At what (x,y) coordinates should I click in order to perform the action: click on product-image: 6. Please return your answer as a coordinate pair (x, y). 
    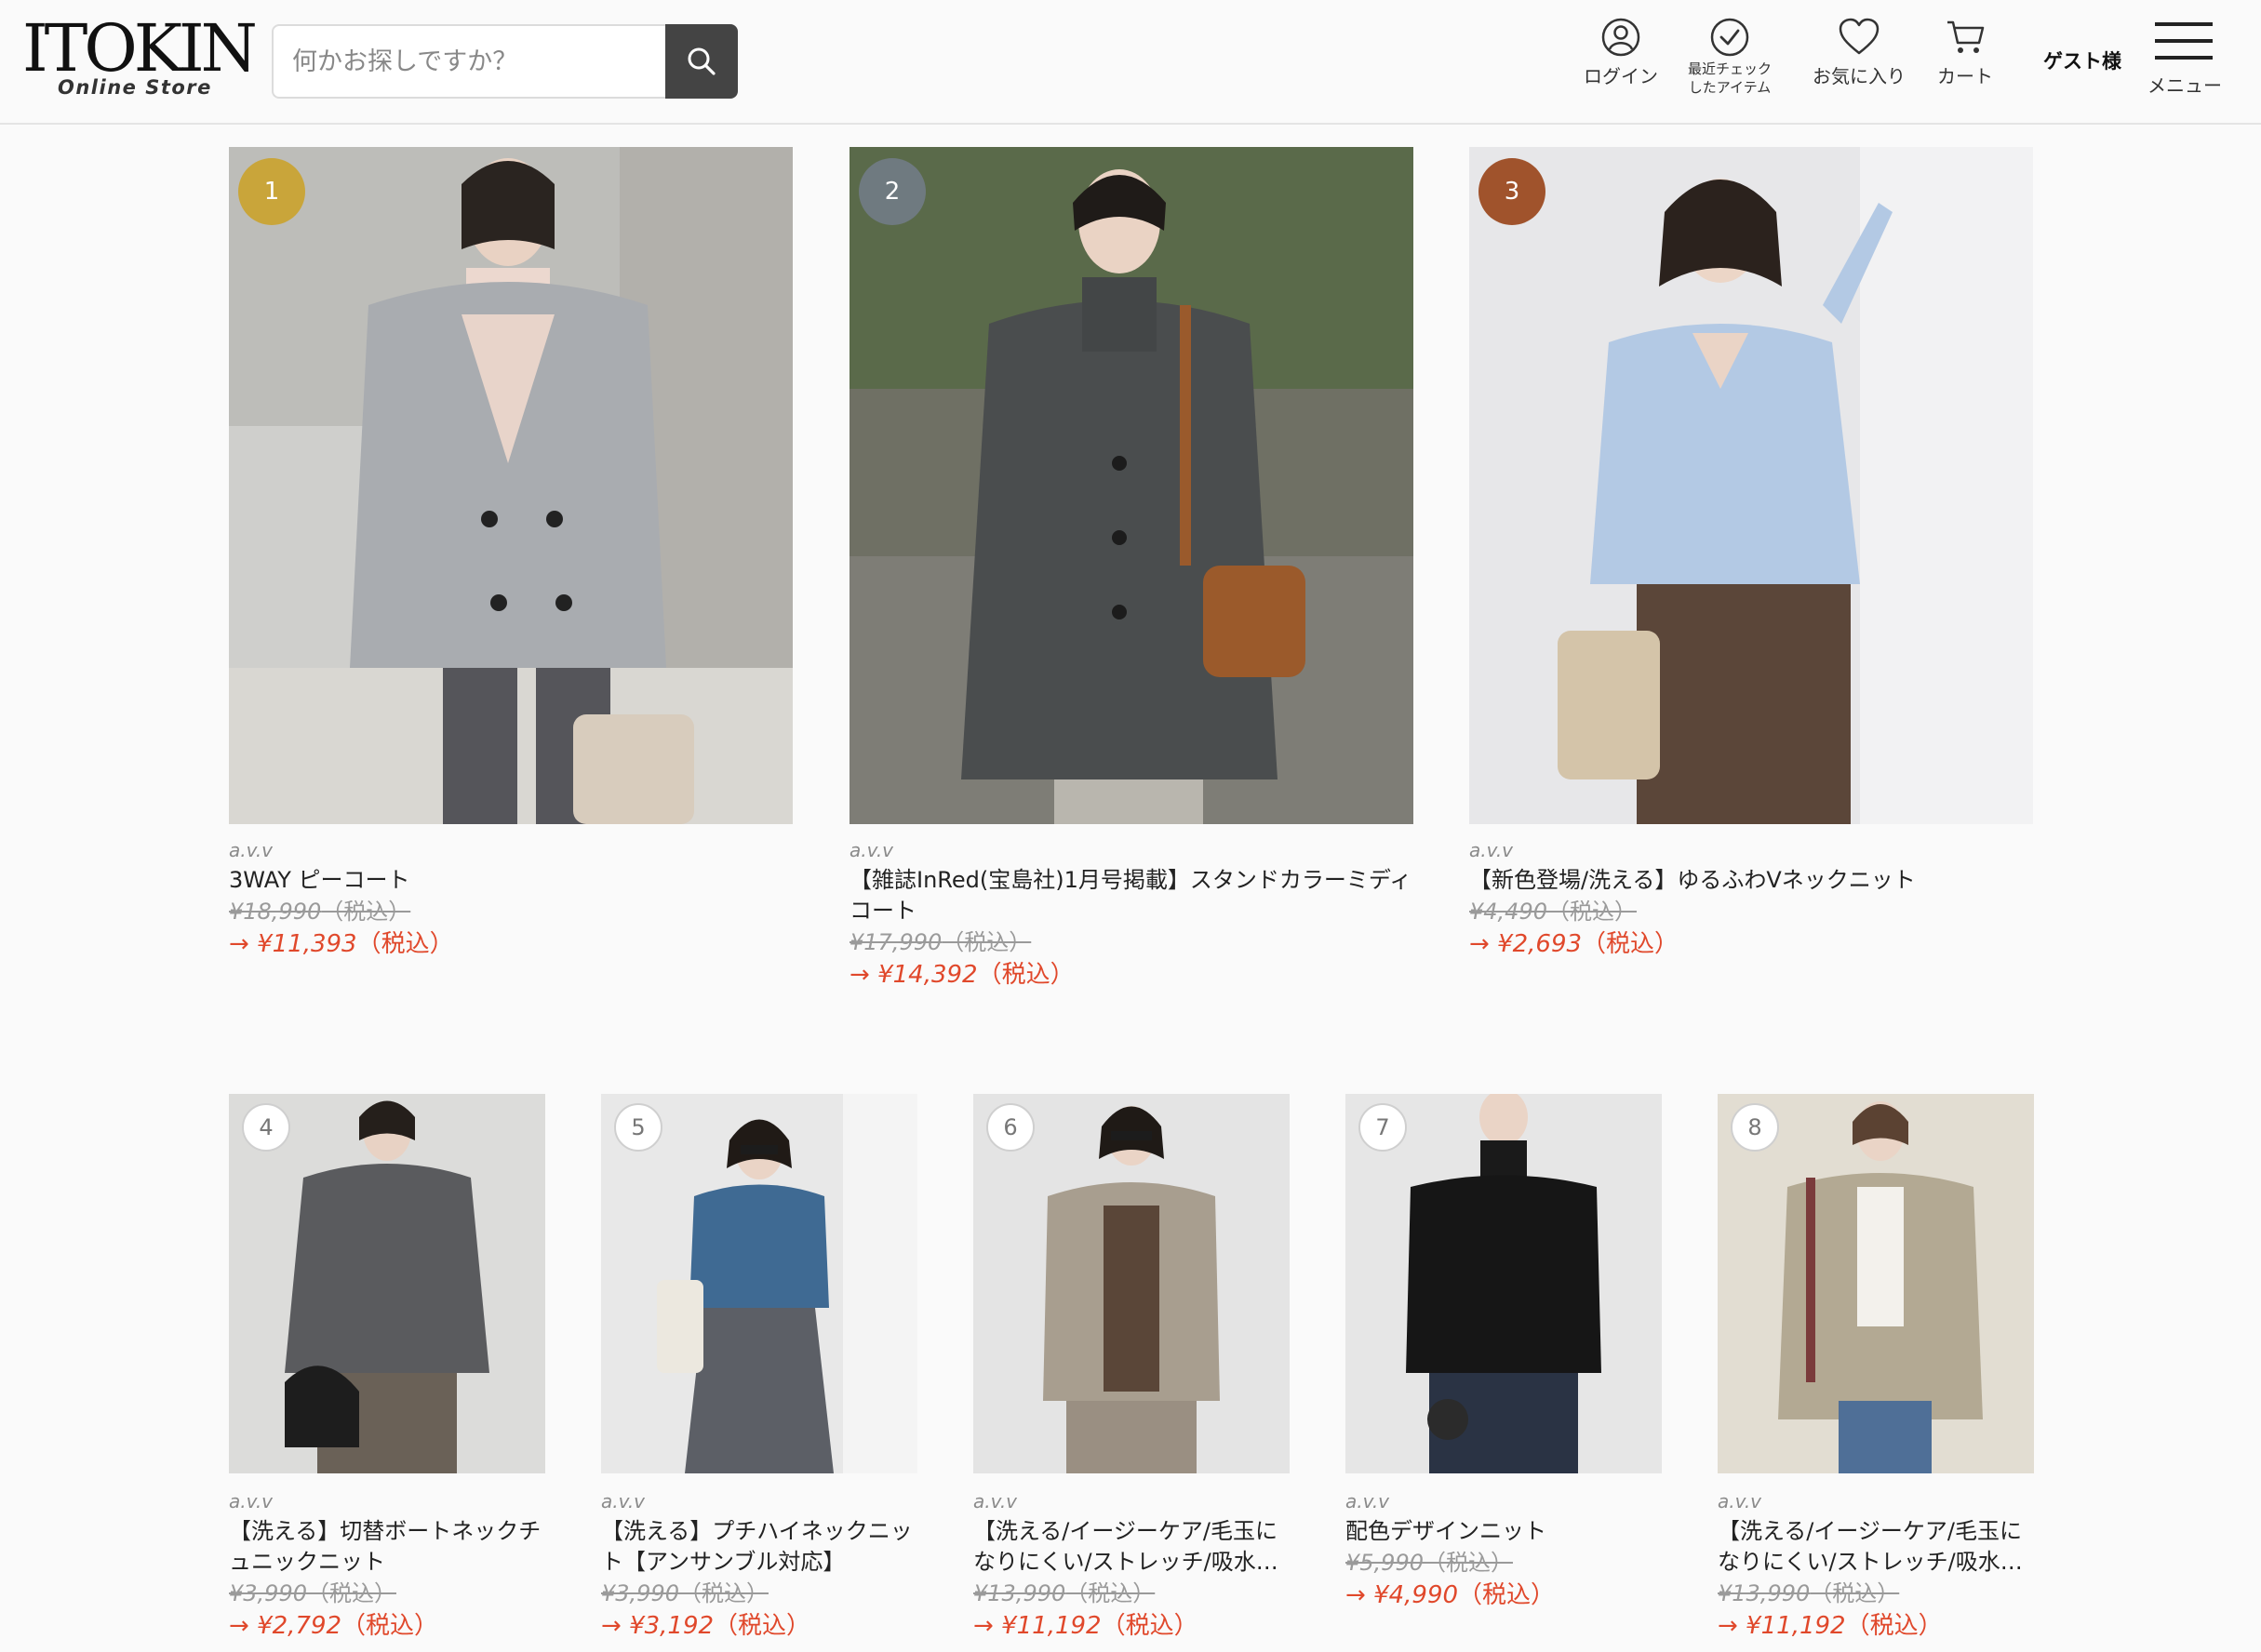
    Looking at the image, I should click on (1131, 1283).